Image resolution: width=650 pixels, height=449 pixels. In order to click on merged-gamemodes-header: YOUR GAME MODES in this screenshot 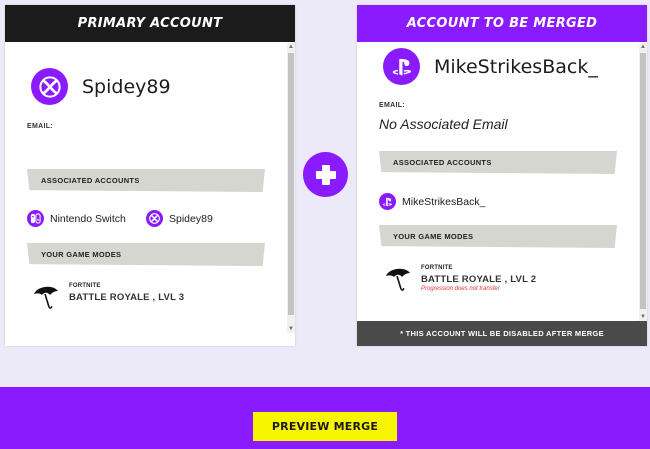, I will do `click(498, 236)`.